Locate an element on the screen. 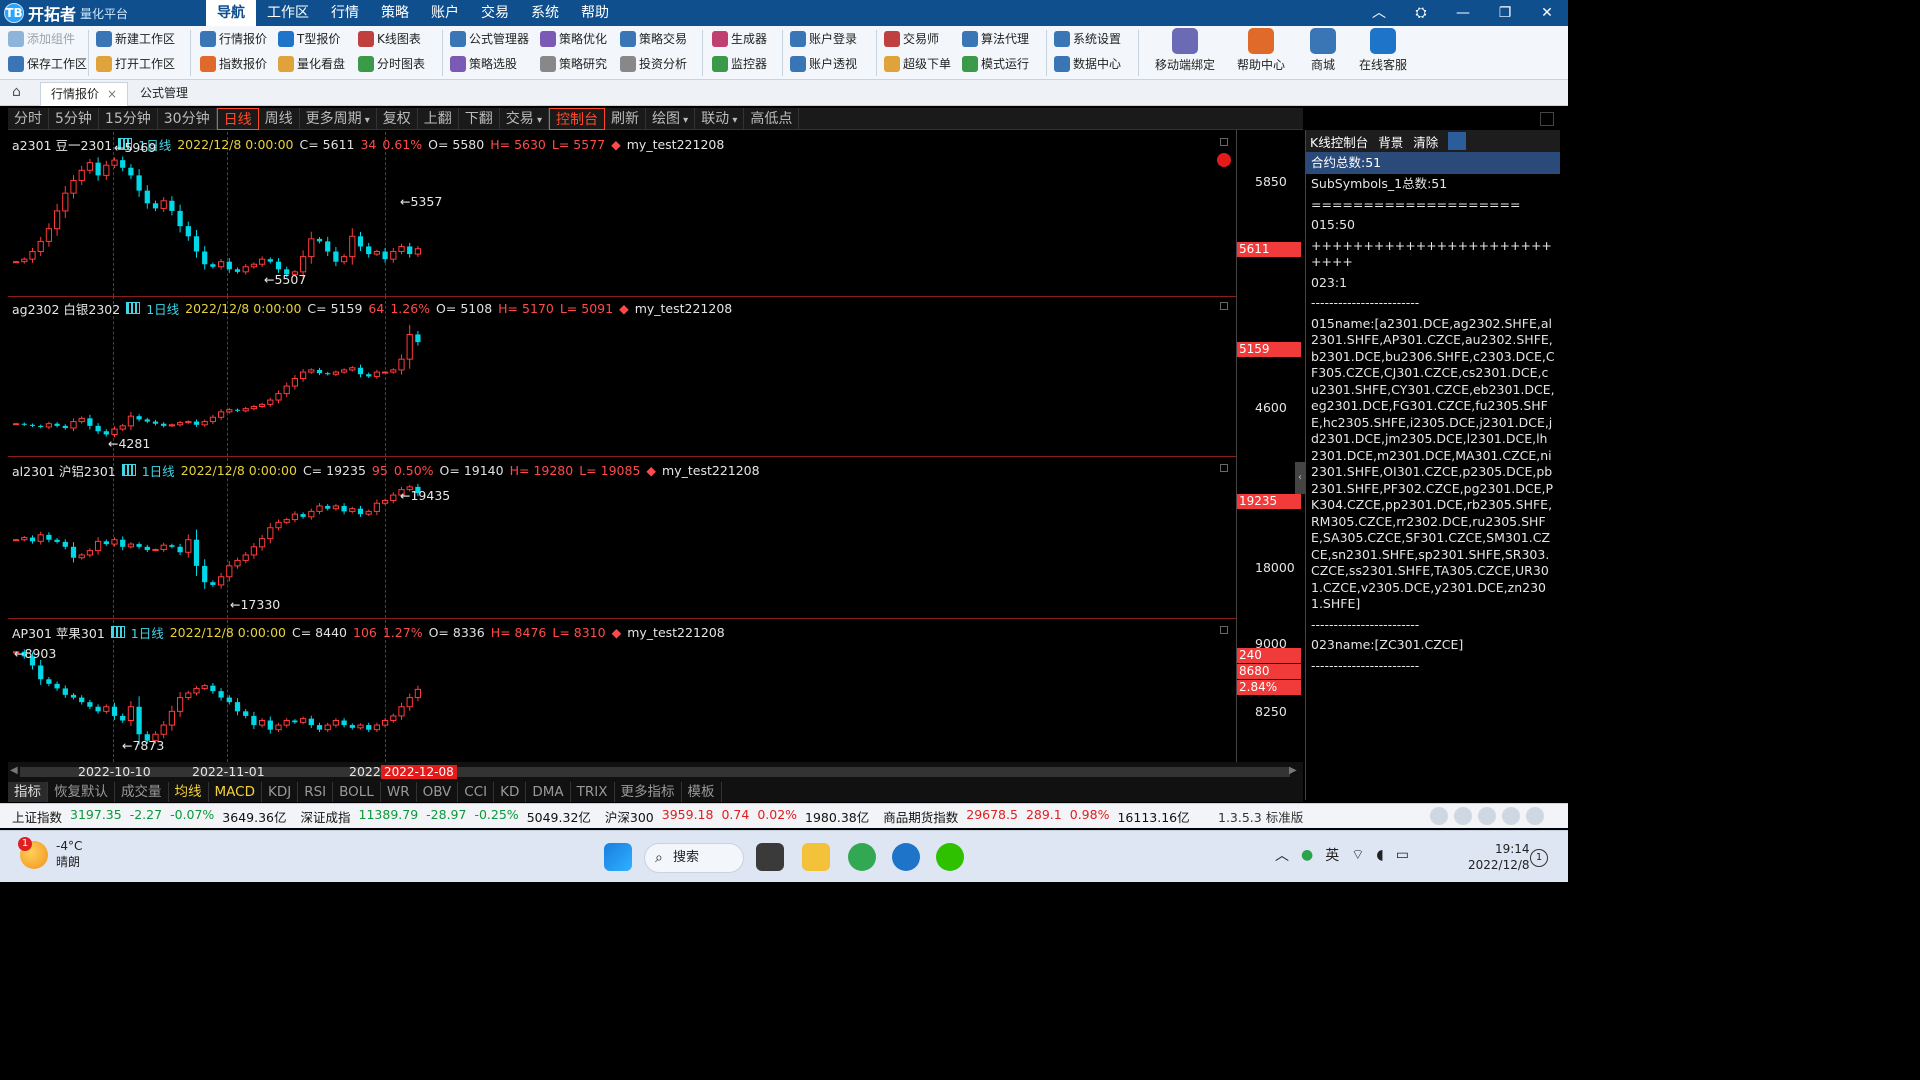 Image resolution: width=1920 pixels, height=1080 pixels. index-name: 深证成指 is located at coordinates (326, 816).